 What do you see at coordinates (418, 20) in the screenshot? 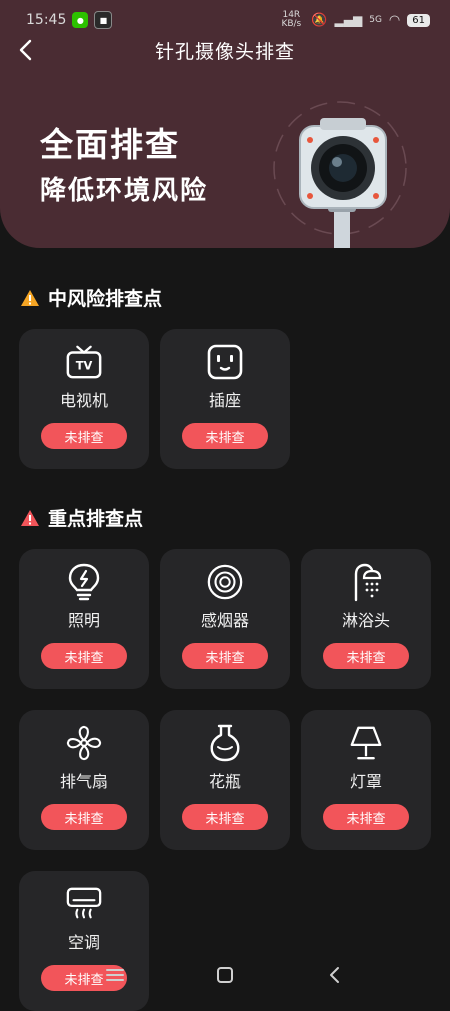
I see `battery-level: 61` at bounding box center [418, 20].